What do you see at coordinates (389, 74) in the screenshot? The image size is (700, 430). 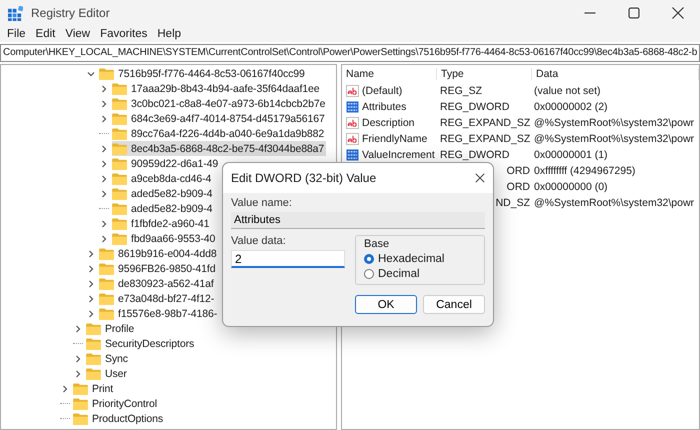 I see `column-header: Name` at bounding box center [389, 74].